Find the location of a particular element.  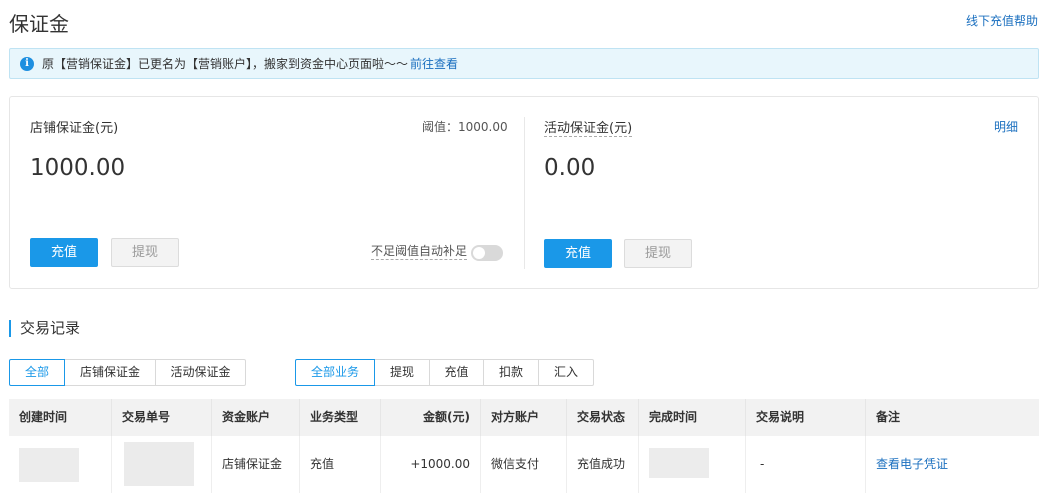

table-row: 店铺保证金 充值 +1000.00 微信支付 充值成功 - 查看电子凭证 is located at coordinates (524, 464).